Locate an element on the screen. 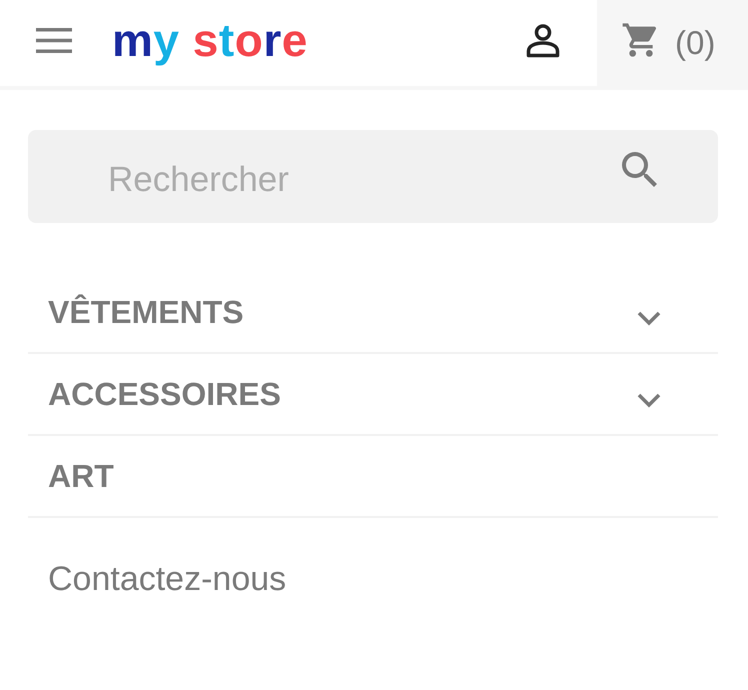 The image size is (748, 690). user-icon is located at coordinates (543, 41).